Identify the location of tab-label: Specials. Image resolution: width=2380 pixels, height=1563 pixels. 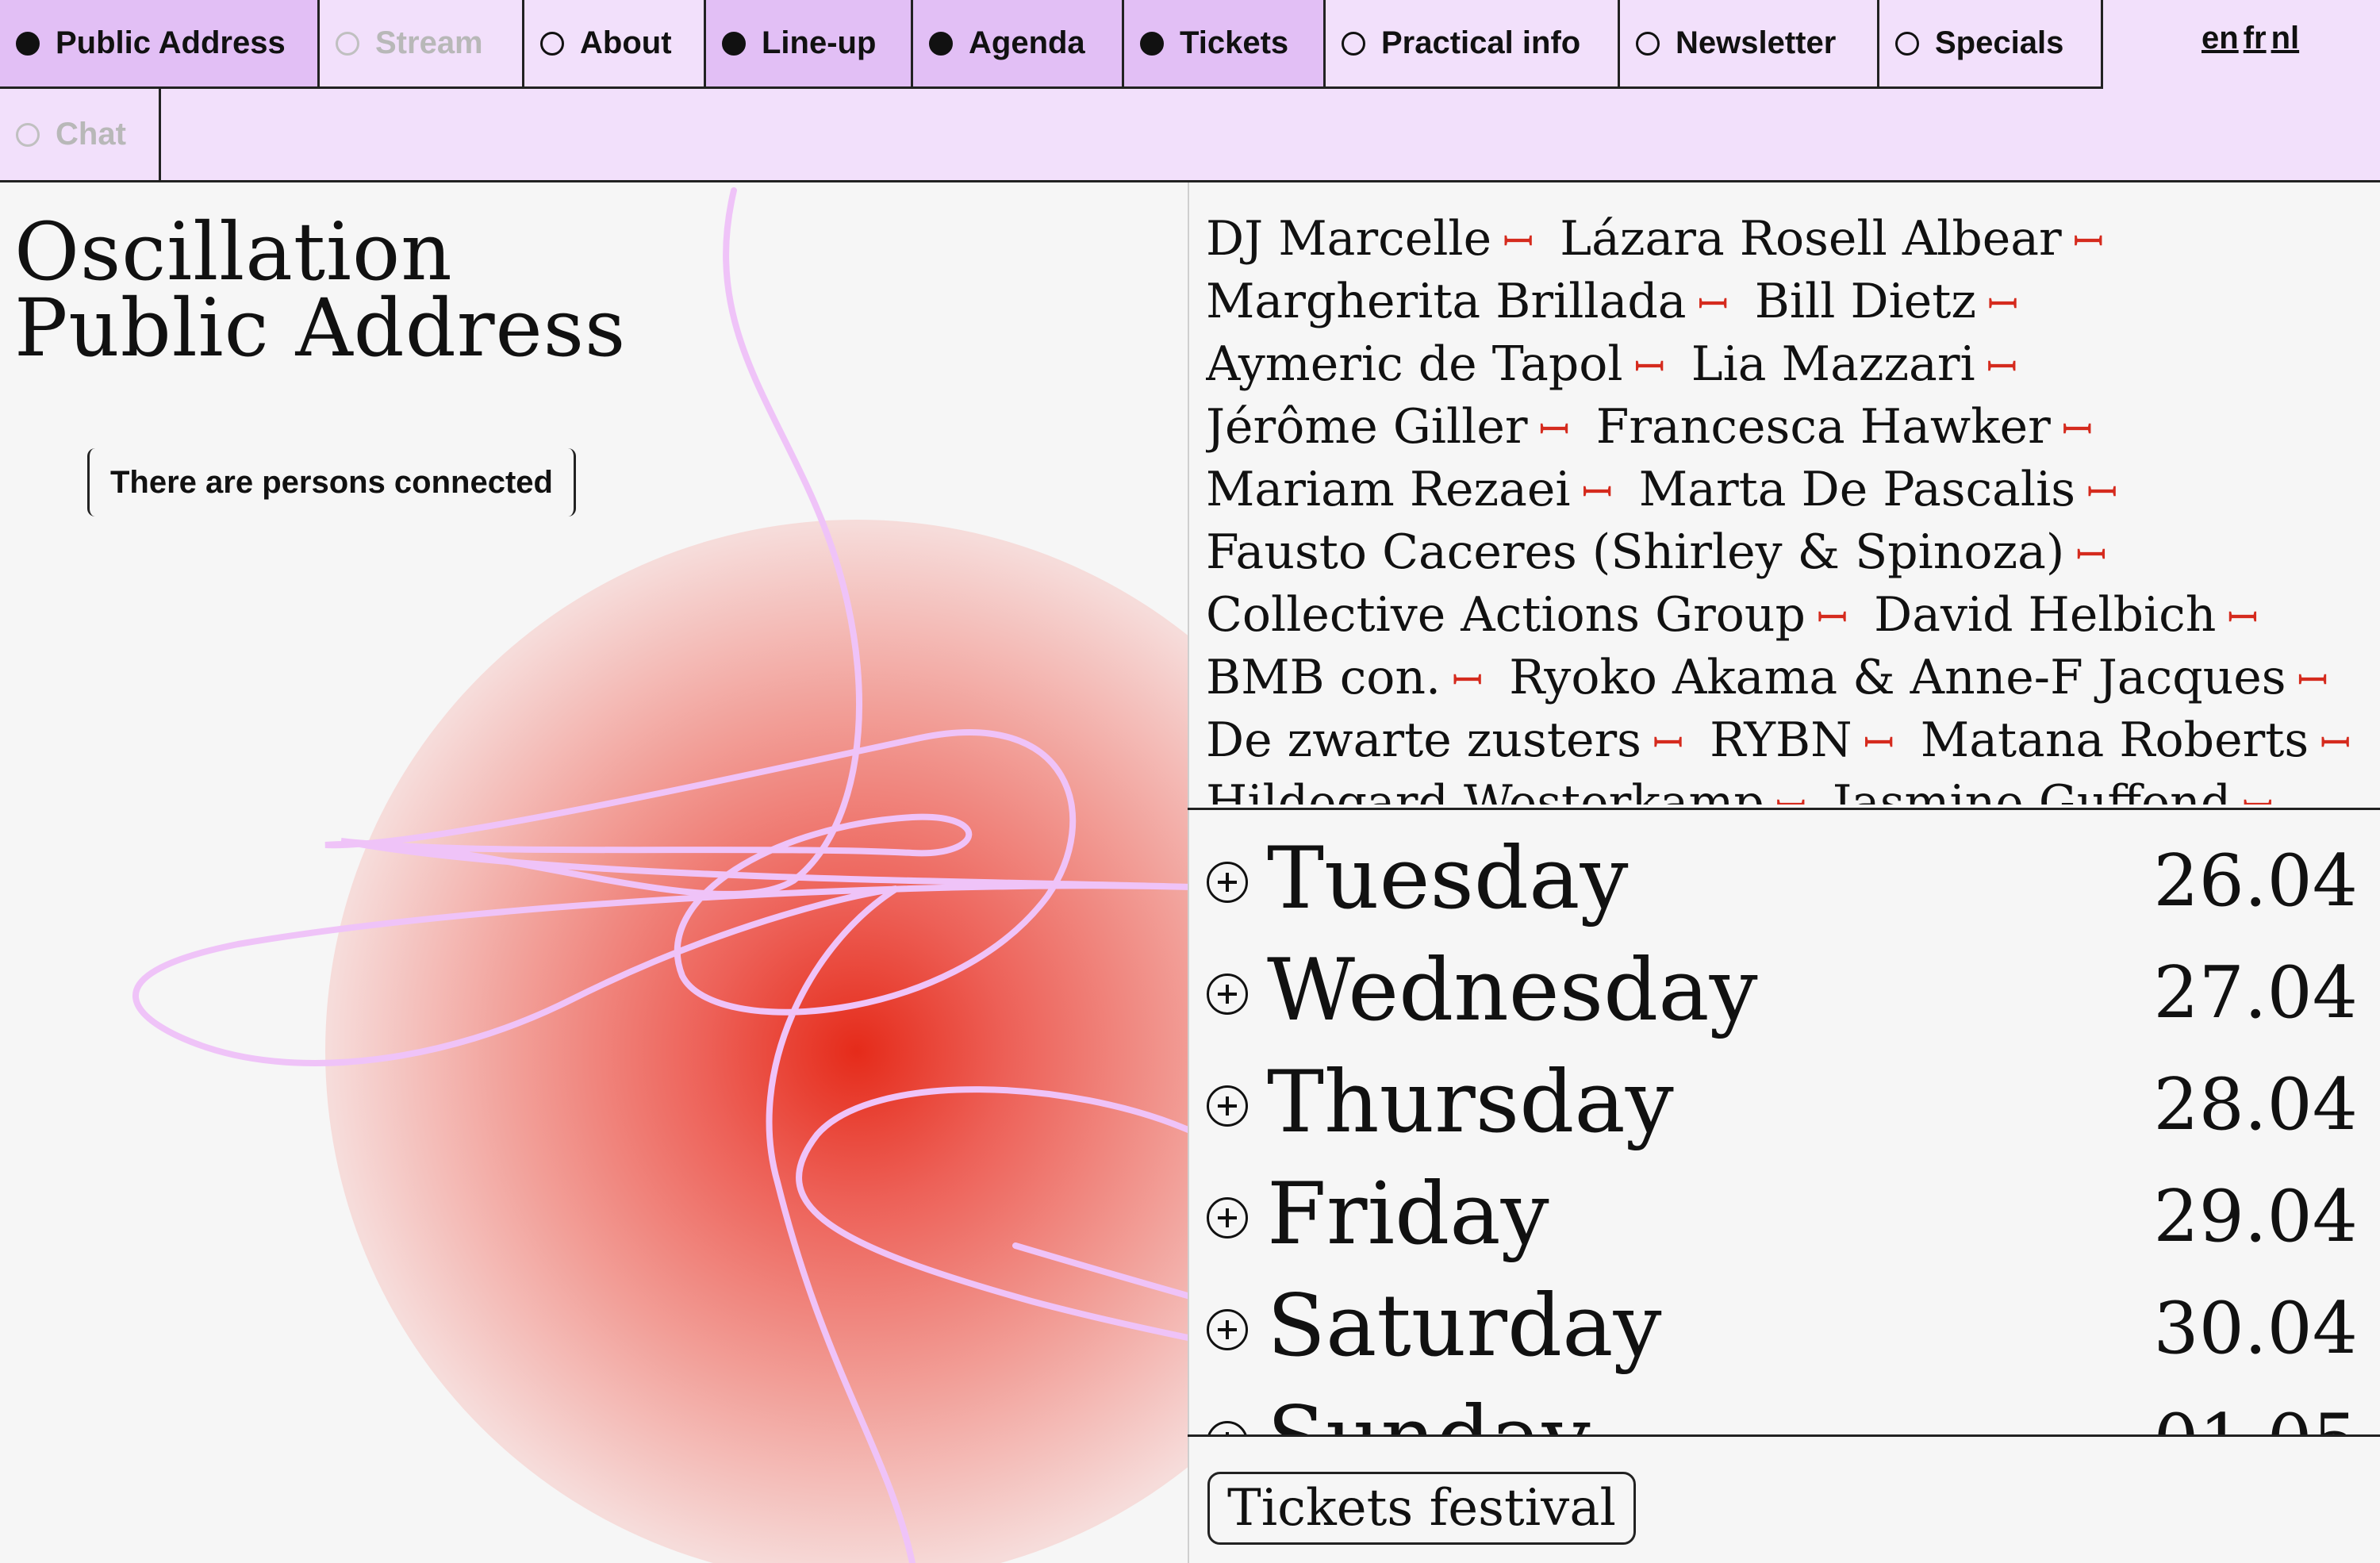
(1999, 42).